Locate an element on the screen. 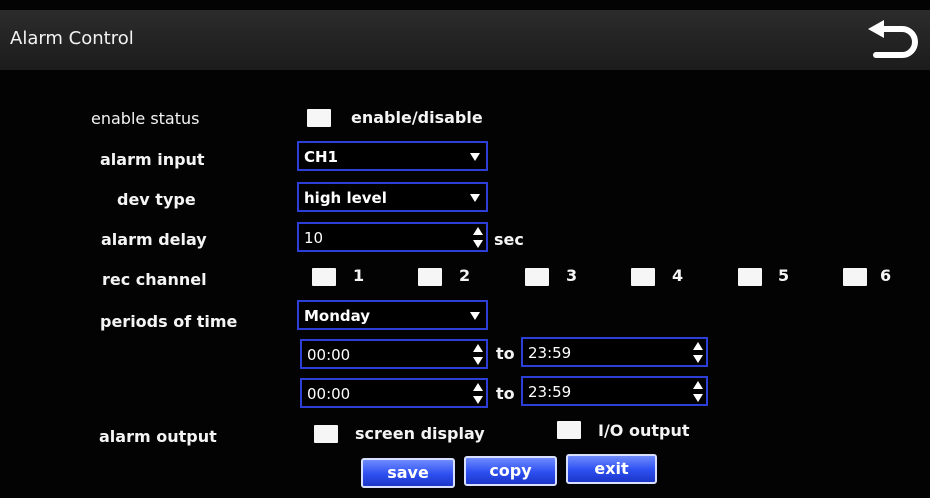  back-arrow-icon is located at coordinates (893, 39).